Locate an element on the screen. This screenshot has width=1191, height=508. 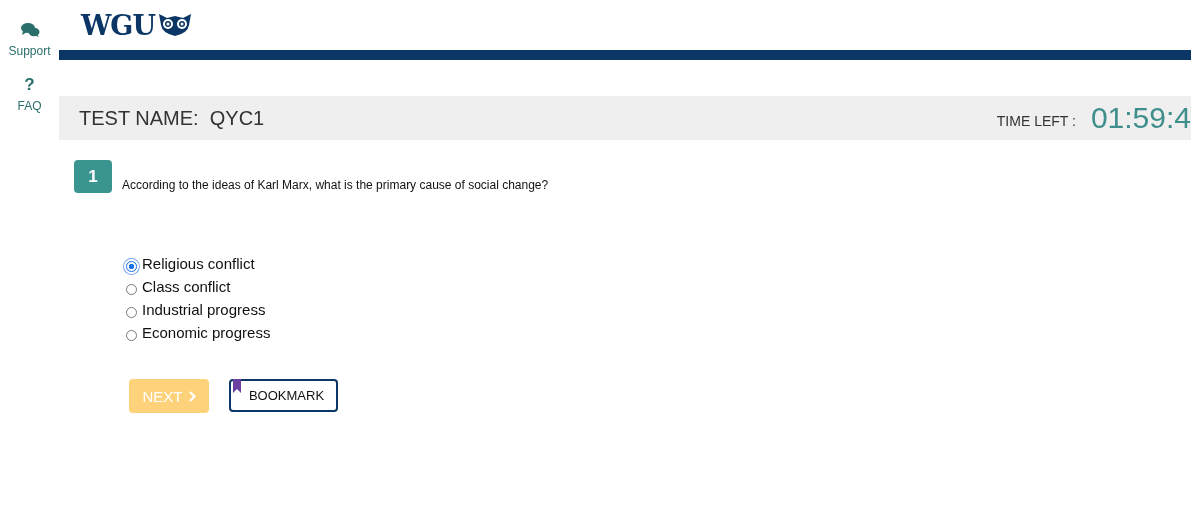
question-text: According to the ideas of Karl Marx, what is the primary cause of social change? is located at coordinates (335, 185).